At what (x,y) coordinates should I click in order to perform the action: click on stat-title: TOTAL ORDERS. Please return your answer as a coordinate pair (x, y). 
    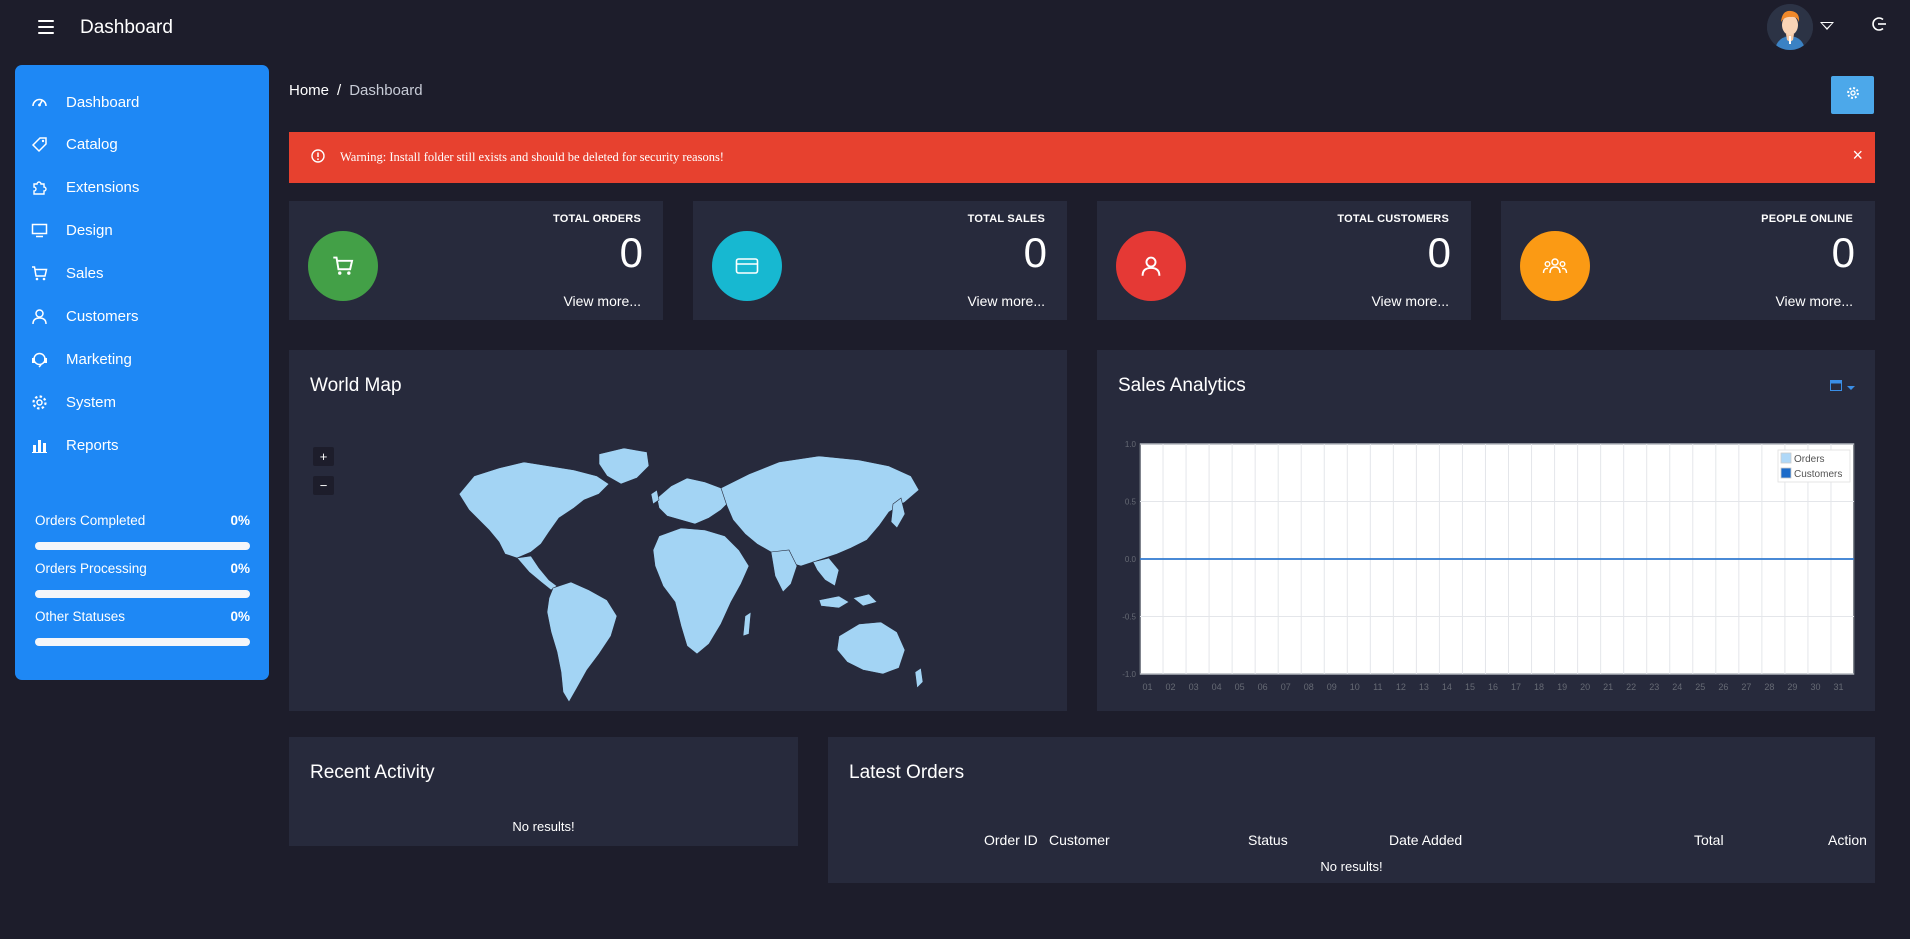
    Looking at the image, I should click on (597, 219).